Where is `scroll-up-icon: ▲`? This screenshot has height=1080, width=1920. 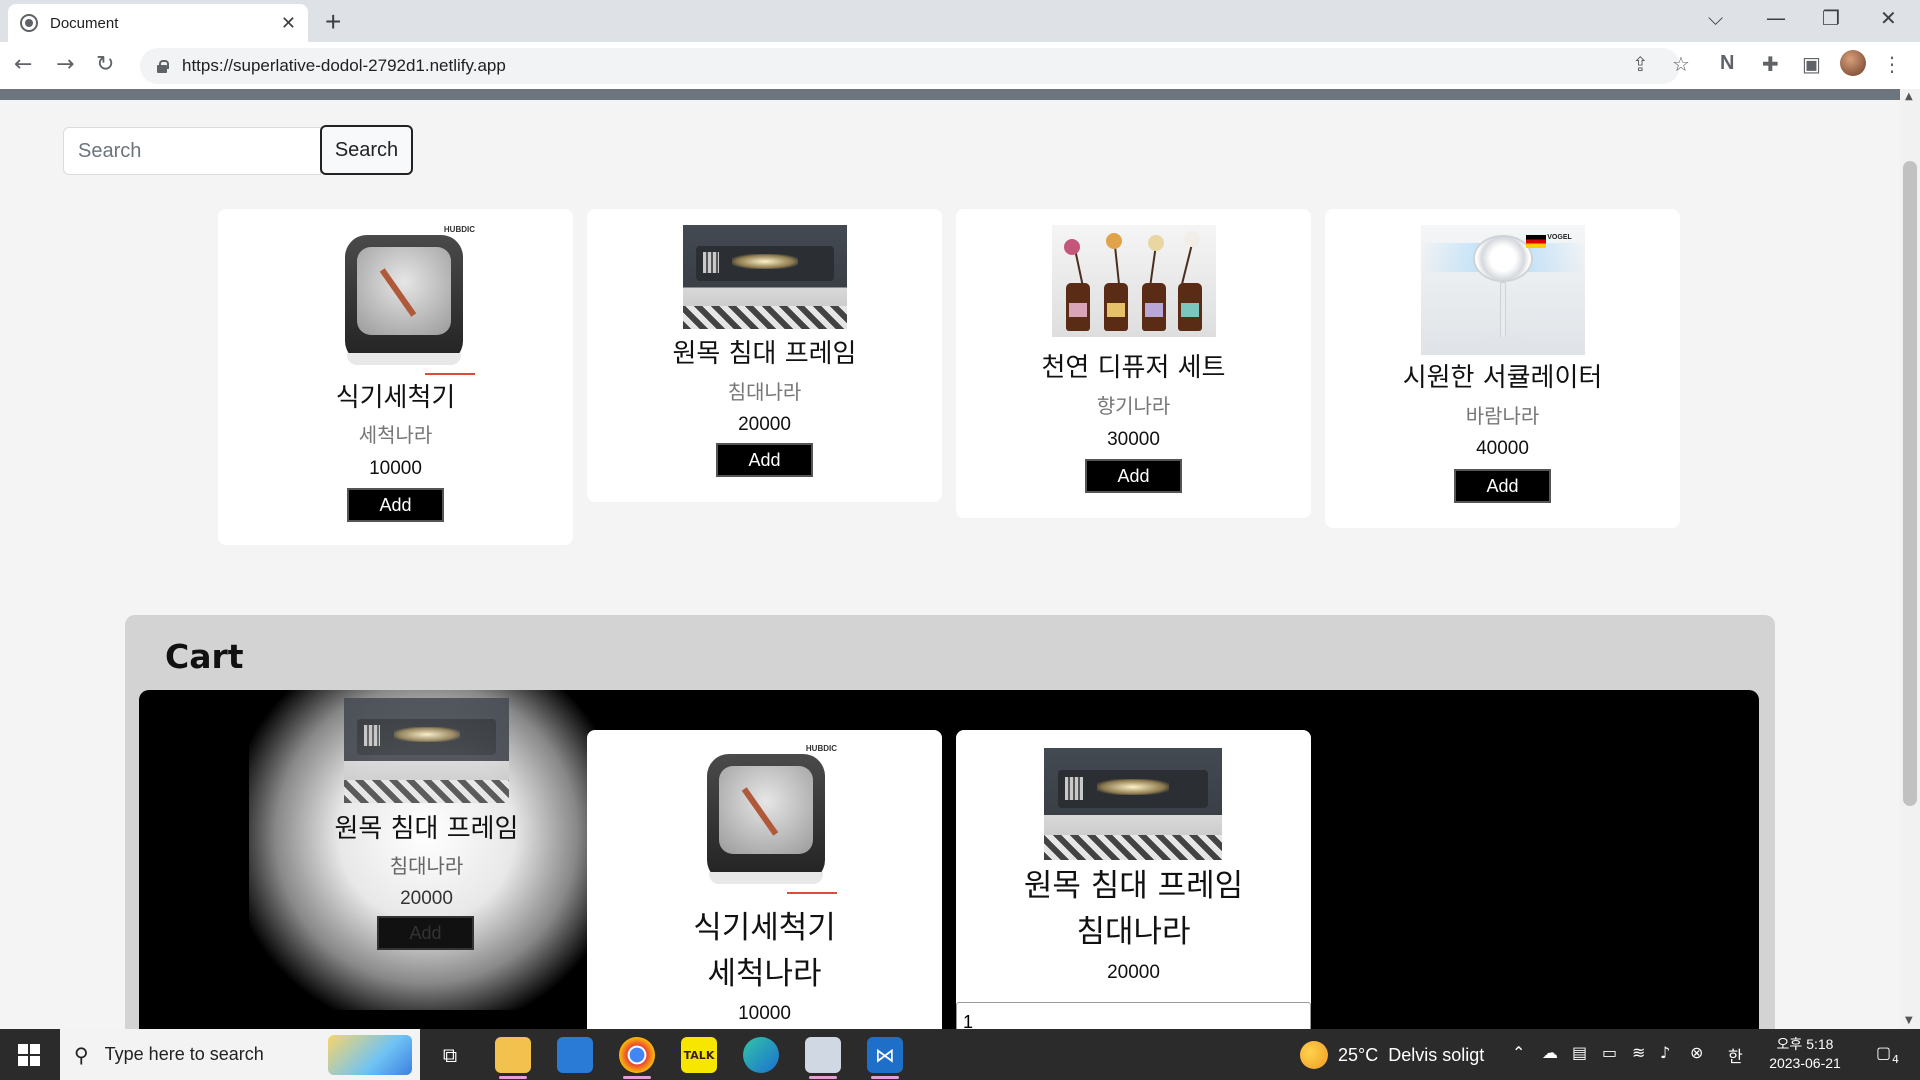 scroll-up-icon: ▲ is located at coordinates (1909, 96).